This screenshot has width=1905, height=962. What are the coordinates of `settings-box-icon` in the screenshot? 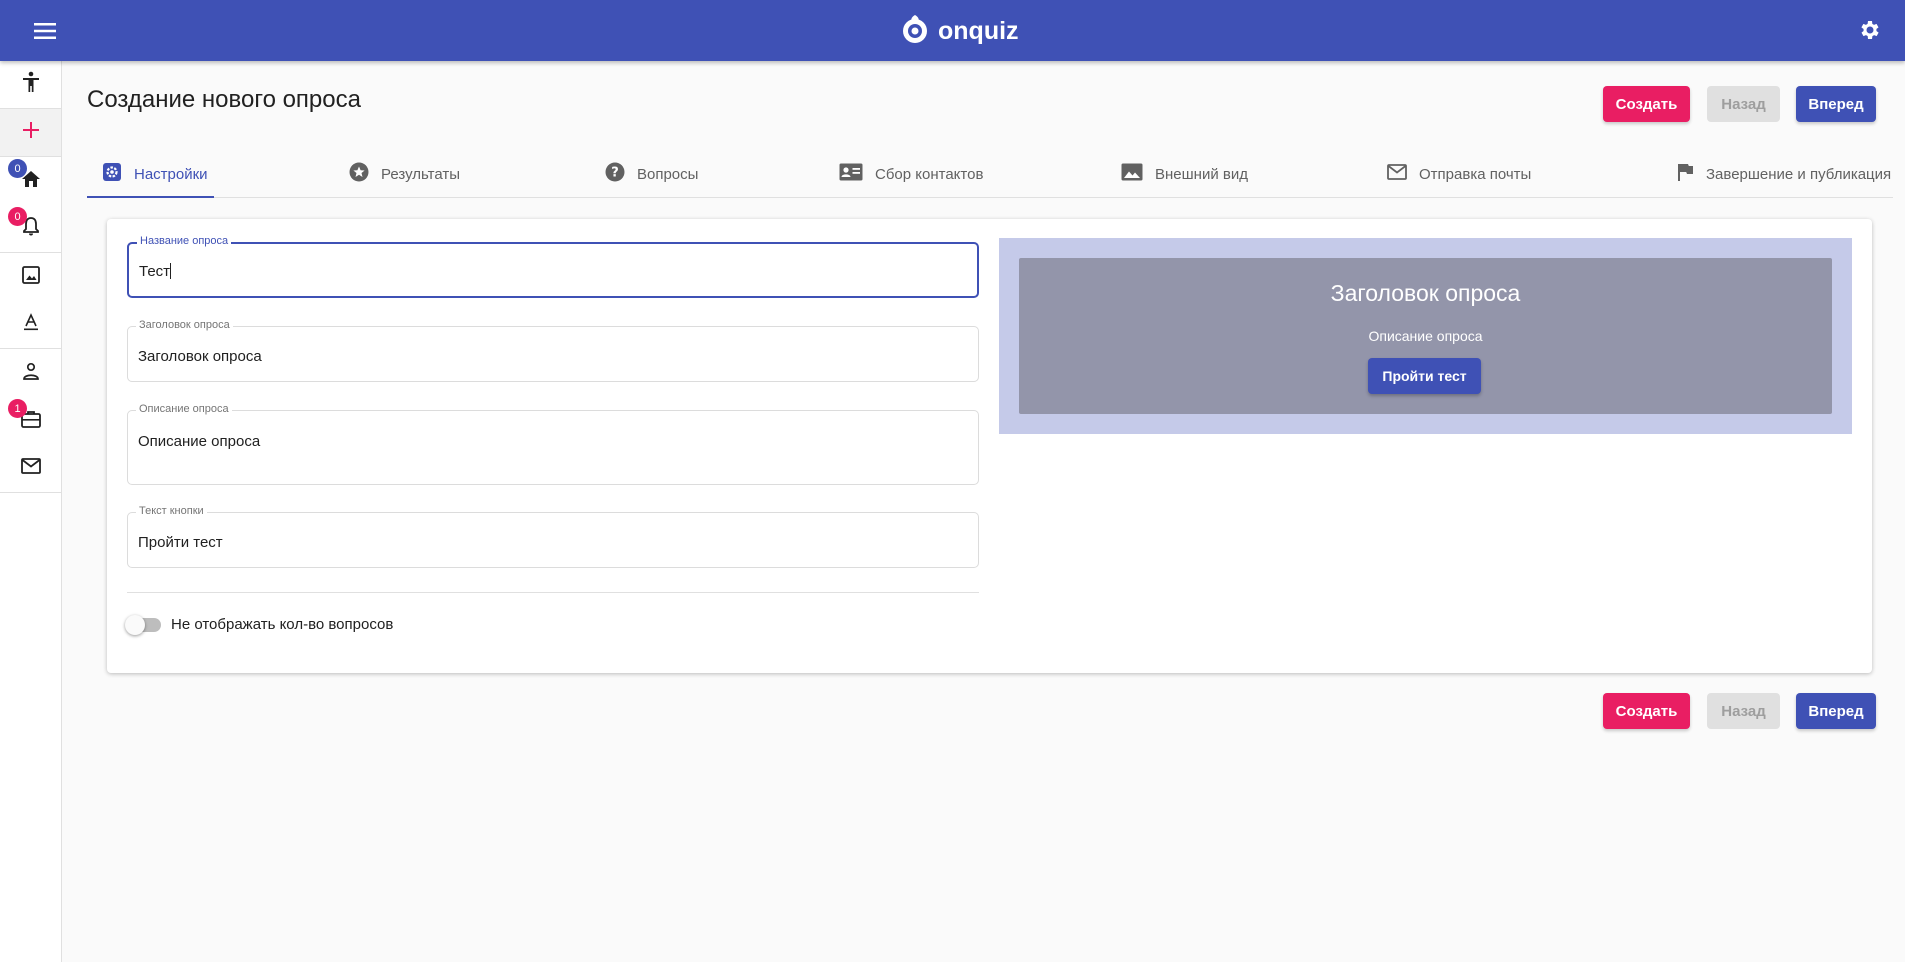 It's located at (112, 174).